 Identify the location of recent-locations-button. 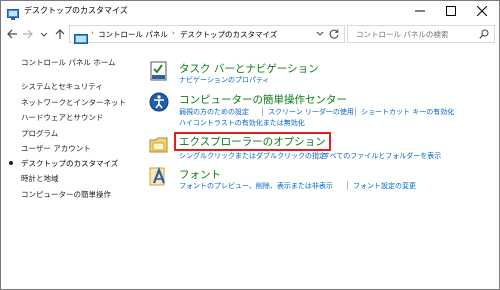
(44, 34).